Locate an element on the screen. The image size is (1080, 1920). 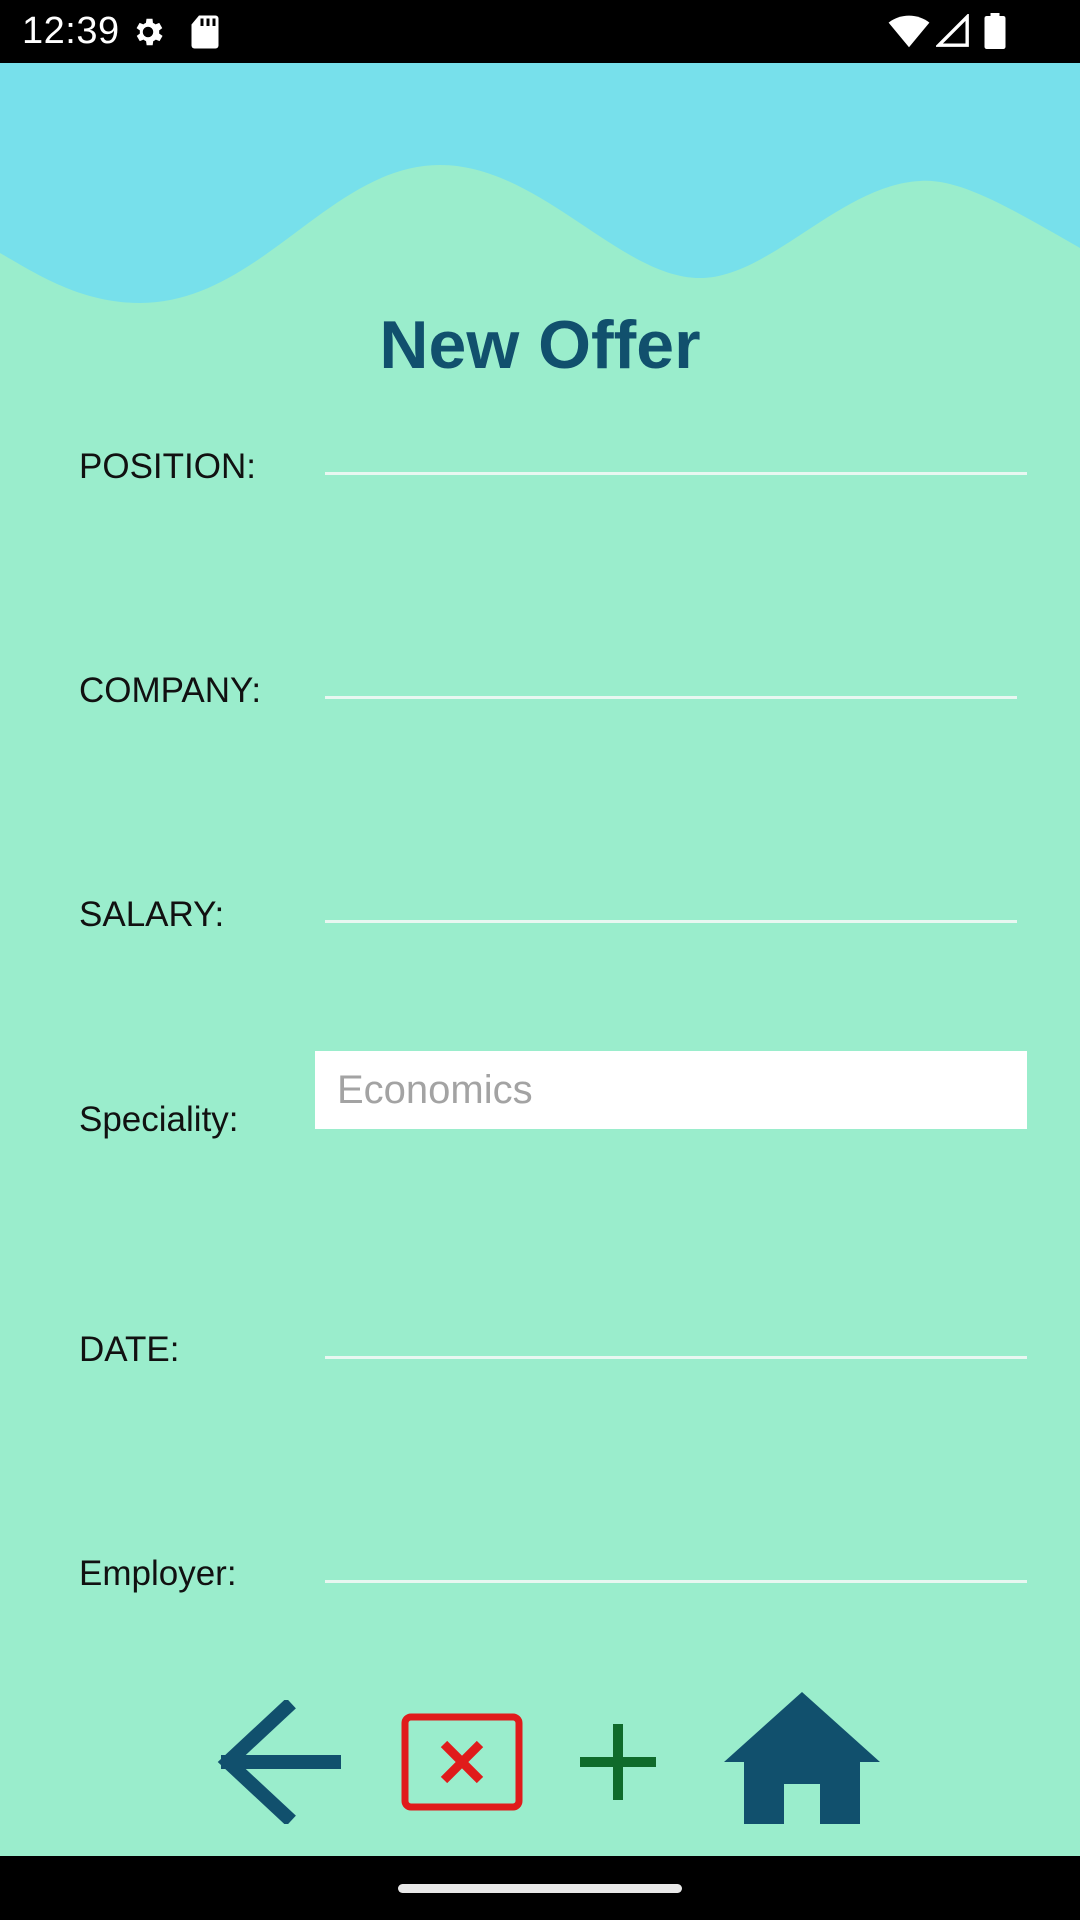
settings-icon is located at coordinates (149, 32).